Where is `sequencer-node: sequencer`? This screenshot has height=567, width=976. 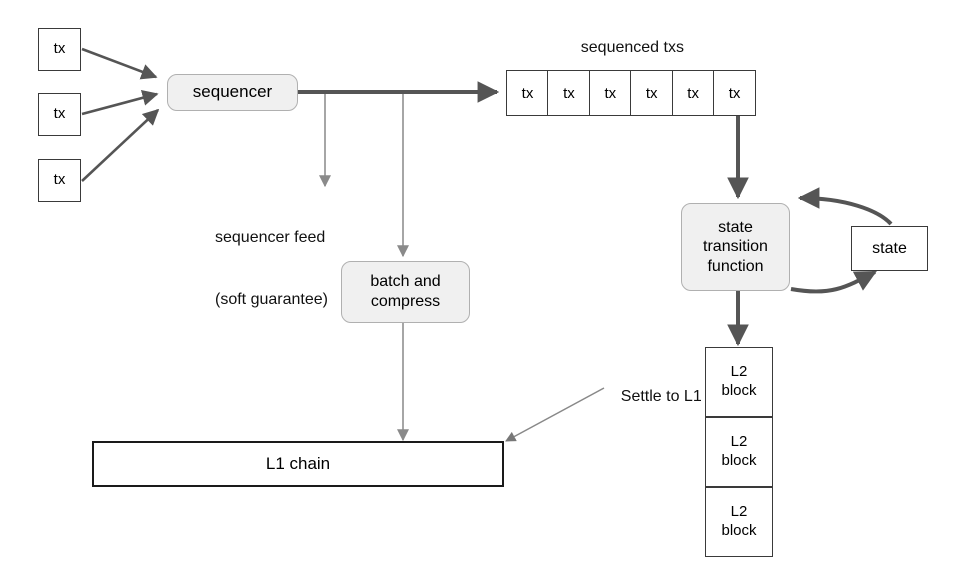 sequencer-node: sequencer is located at coordinates (232, 92).